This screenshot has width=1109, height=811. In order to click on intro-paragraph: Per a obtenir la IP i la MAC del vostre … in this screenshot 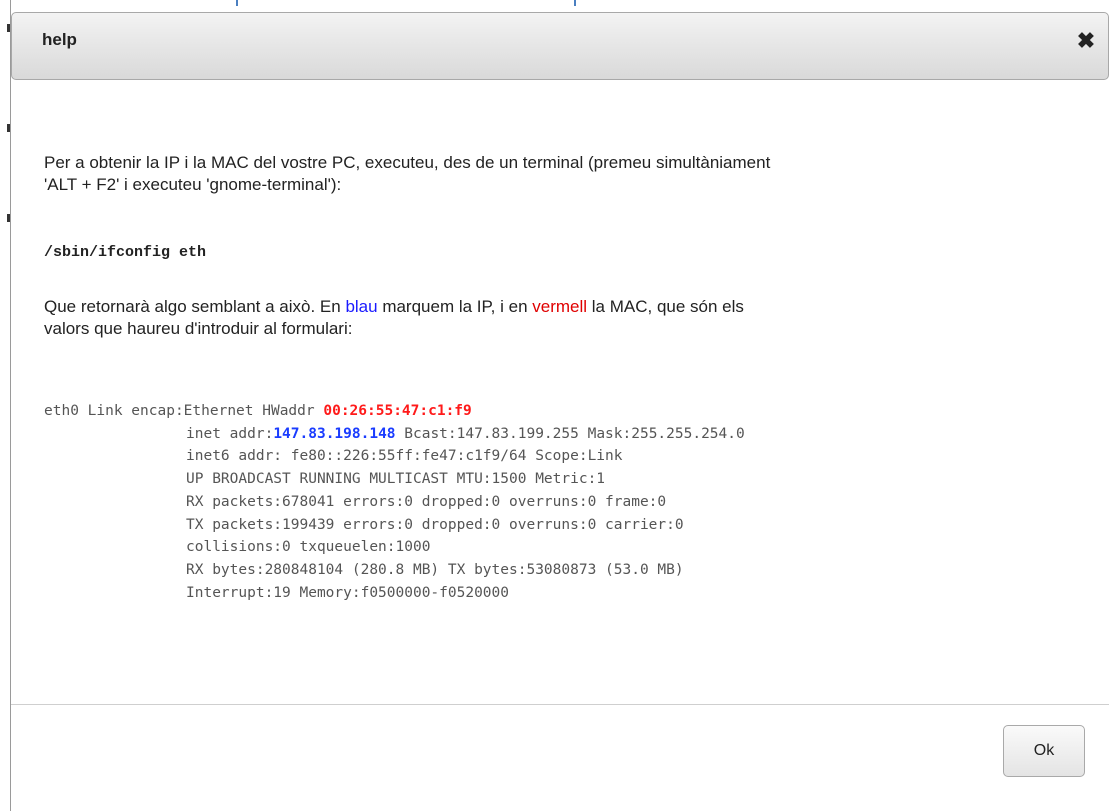, I will do `click(569, 174)`.